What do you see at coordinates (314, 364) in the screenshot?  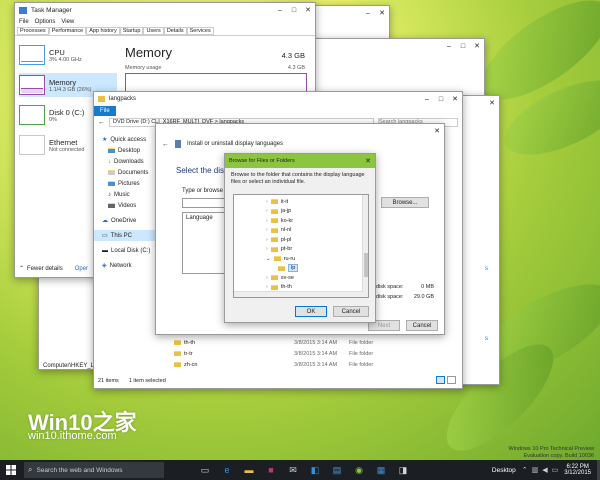 I see `list-item: zh-cn 3/8/2015 3:14 AM File folder` at bounding box center [314, 364].